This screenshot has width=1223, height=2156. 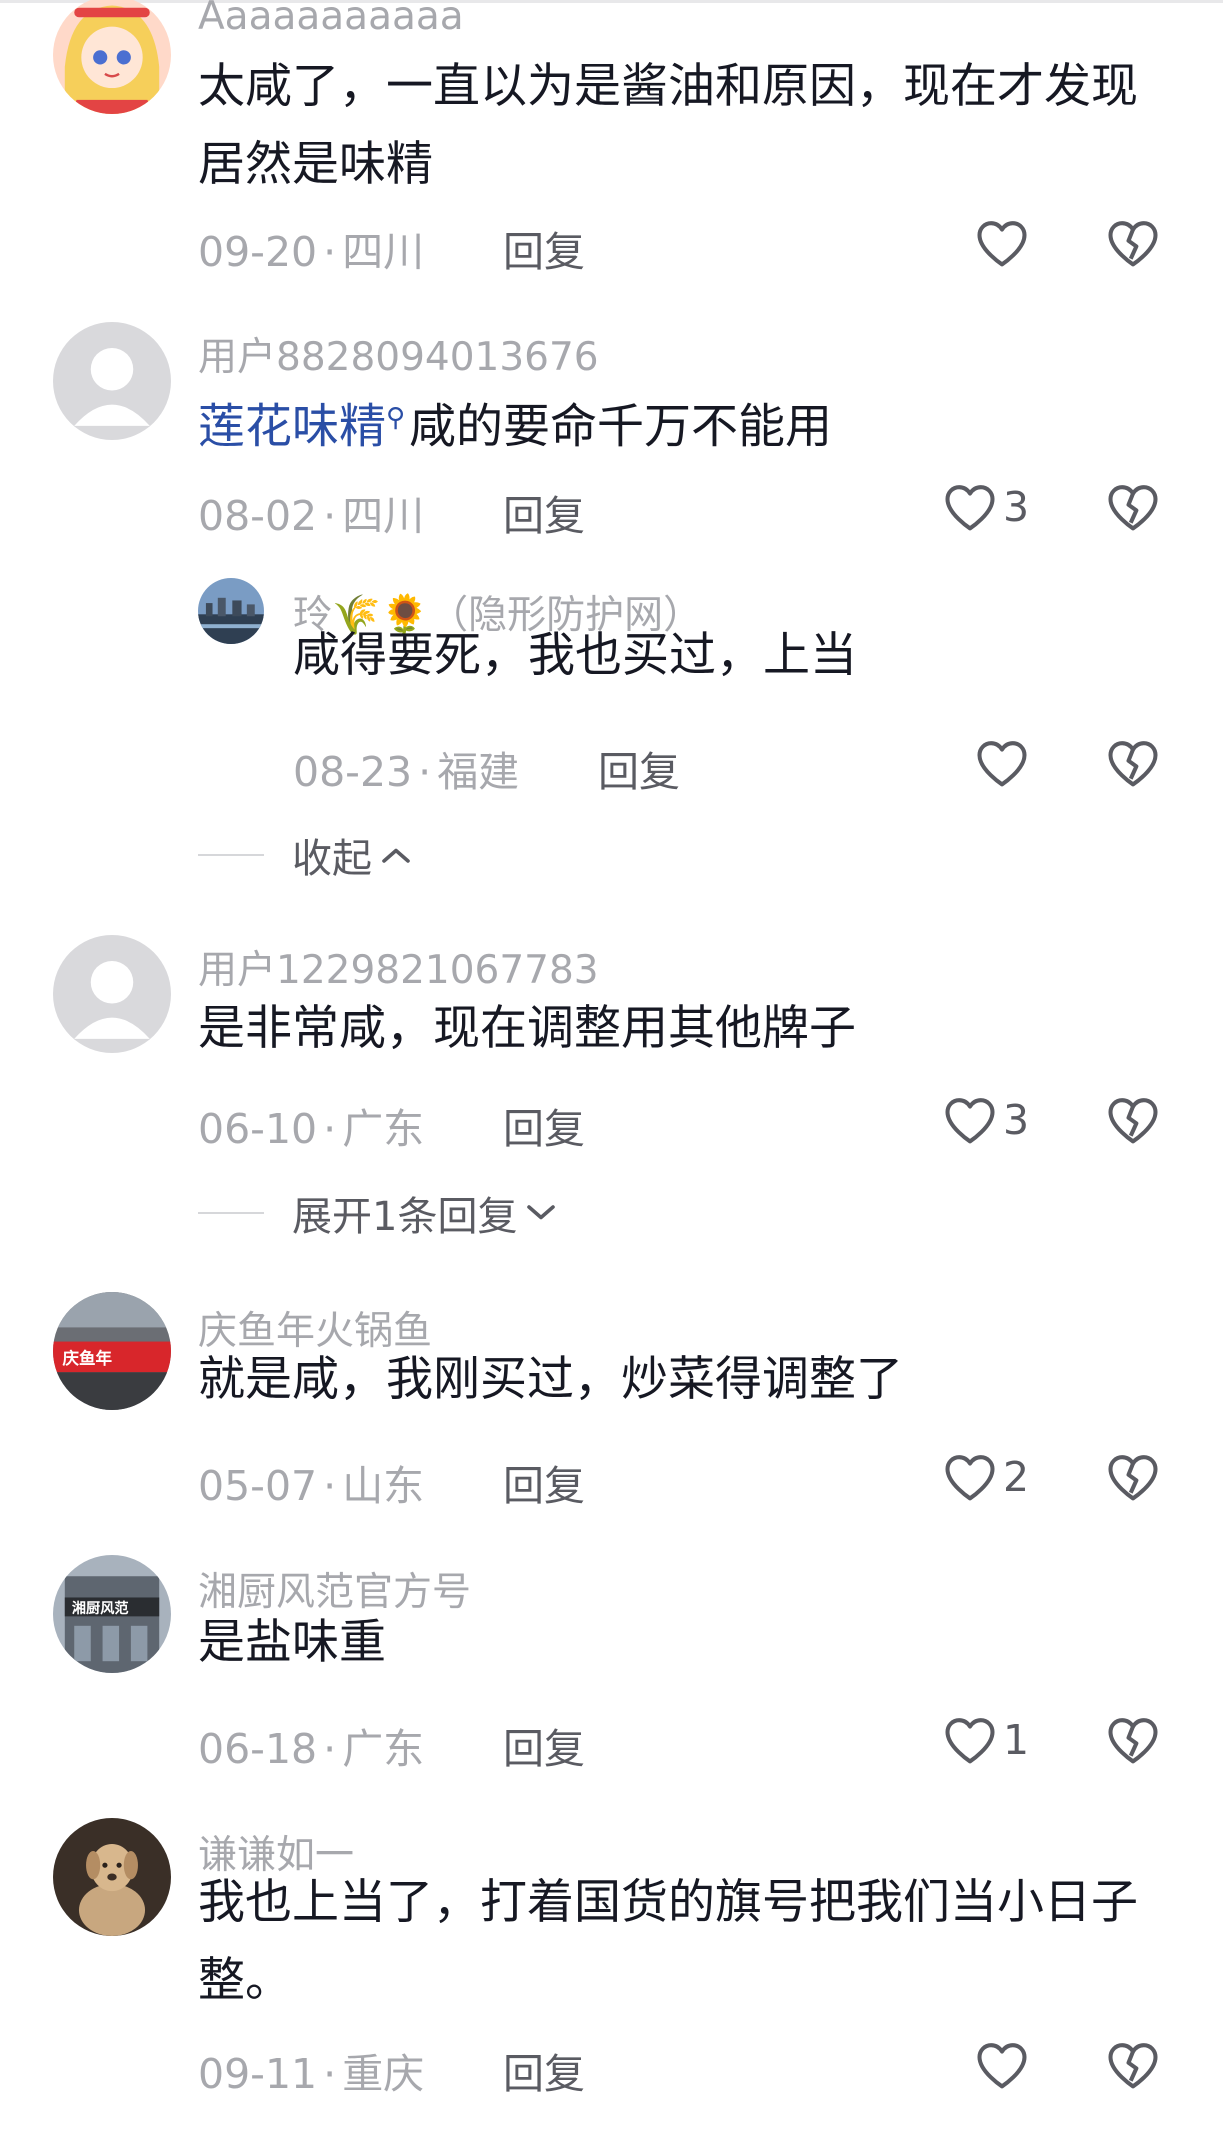 I want to click on comment-username: 用户1229821067783, so click(x=398, y=967).